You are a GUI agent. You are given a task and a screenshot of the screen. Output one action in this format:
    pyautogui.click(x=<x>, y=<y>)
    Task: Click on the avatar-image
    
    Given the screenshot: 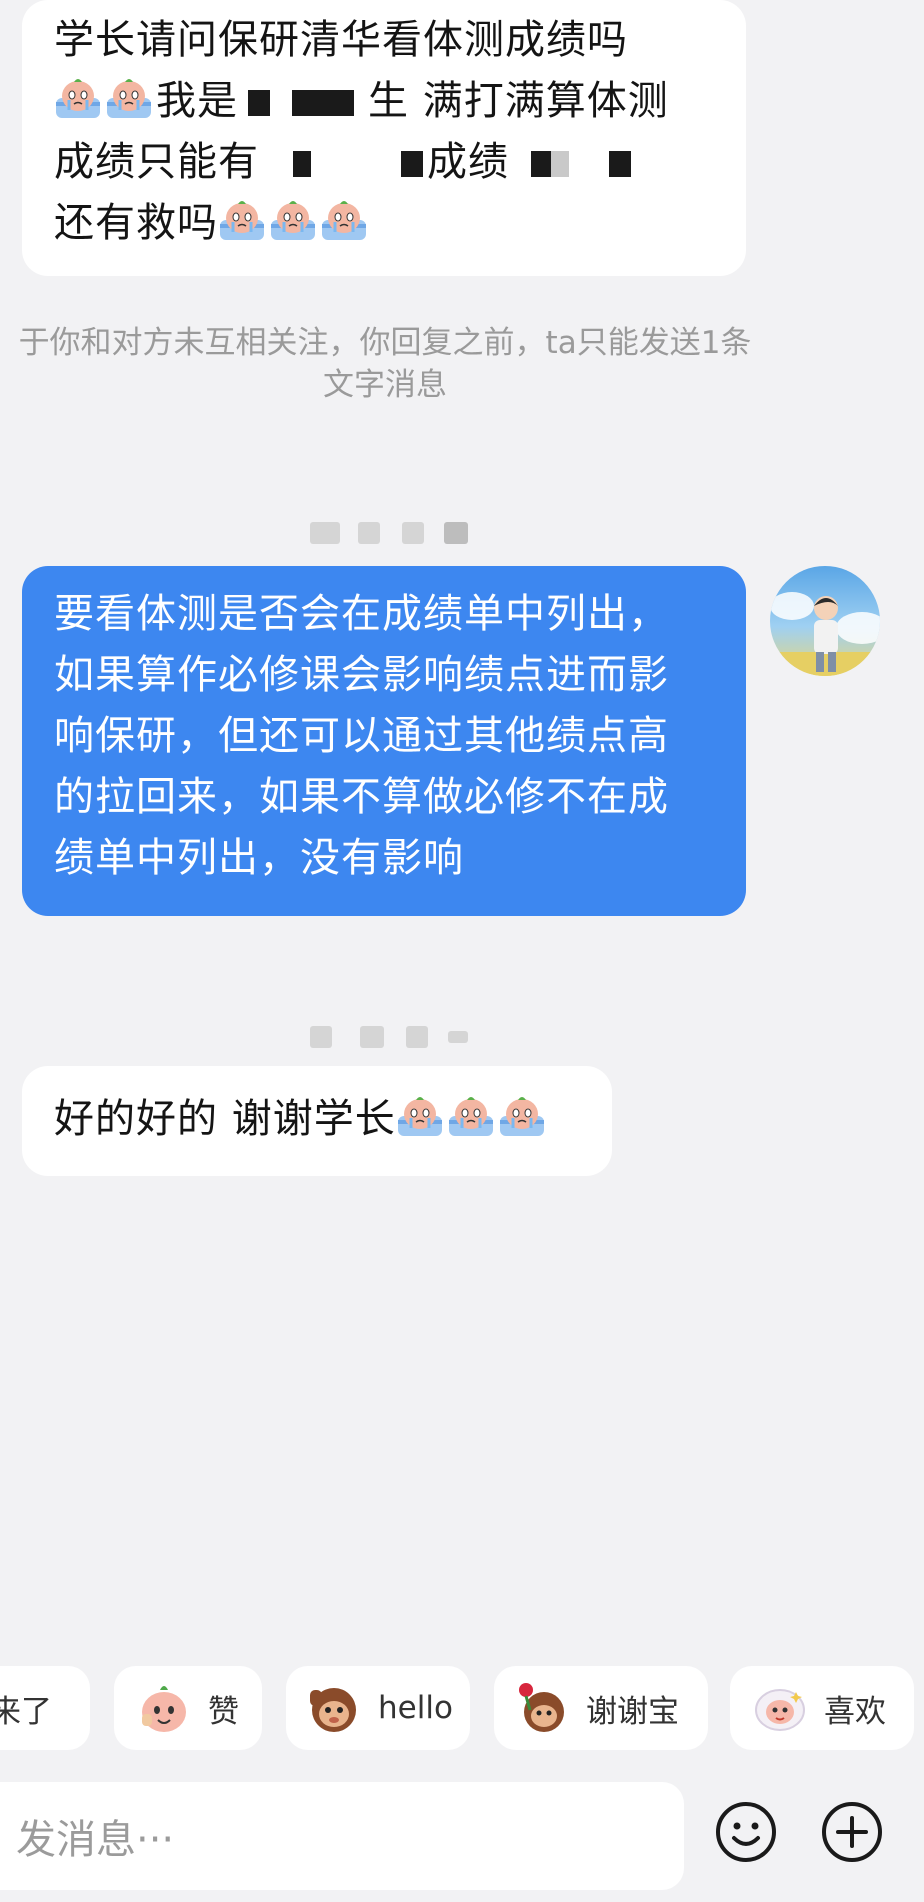 What is the action you would take?
    pyautogui.click(x=825, y=634)
    